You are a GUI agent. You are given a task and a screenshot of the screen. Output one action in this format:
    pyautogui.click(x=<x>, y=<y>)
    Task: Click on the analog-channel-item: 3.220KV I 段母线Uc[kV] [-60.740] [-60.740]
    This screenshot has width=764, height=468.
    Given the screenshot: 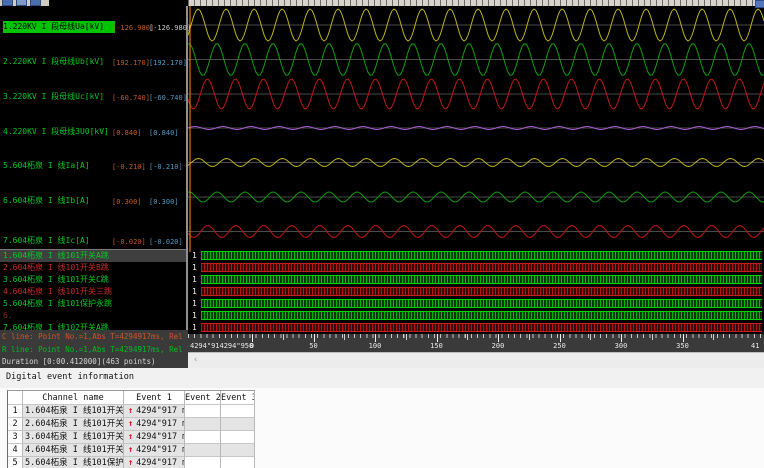 What is the action you would take?
    pyautogui.click(x=93, y=97)
    